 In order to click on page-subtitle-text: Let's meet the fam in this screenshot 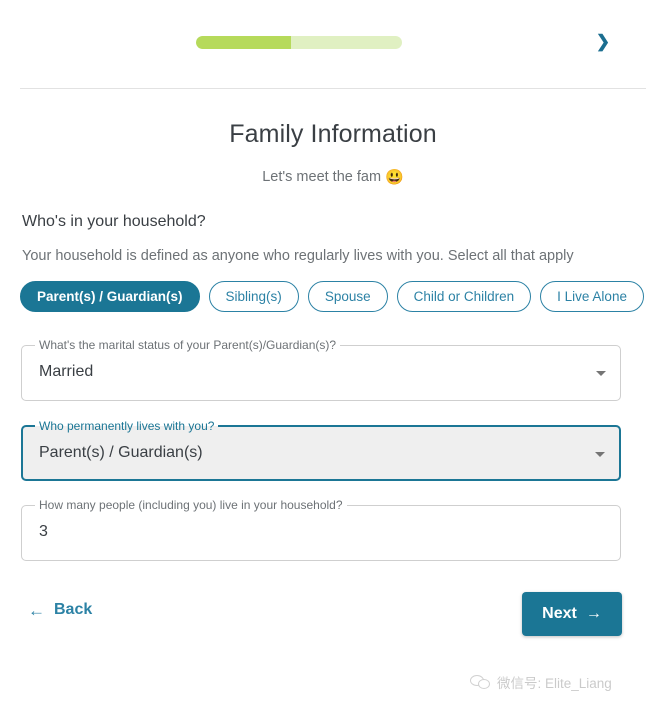, I will do `click(322, 177)`.